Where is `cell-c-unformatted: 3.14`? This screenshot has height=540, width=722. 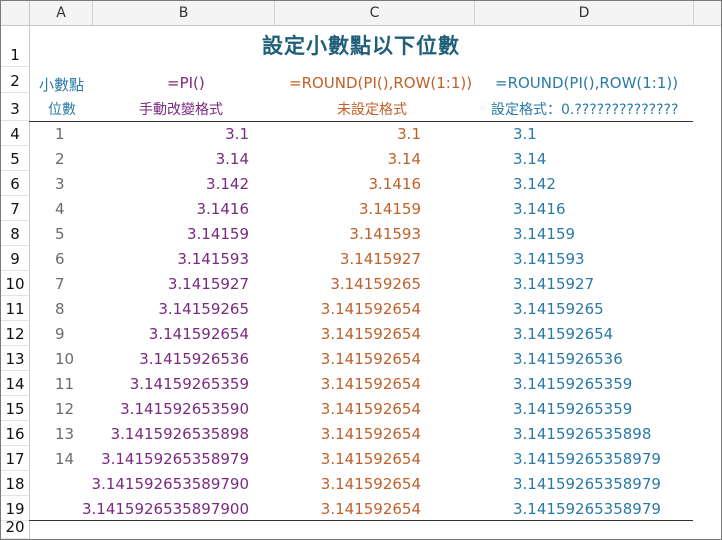
cell-c-unformatted: 3.14 is located at coordinates (404, 159).